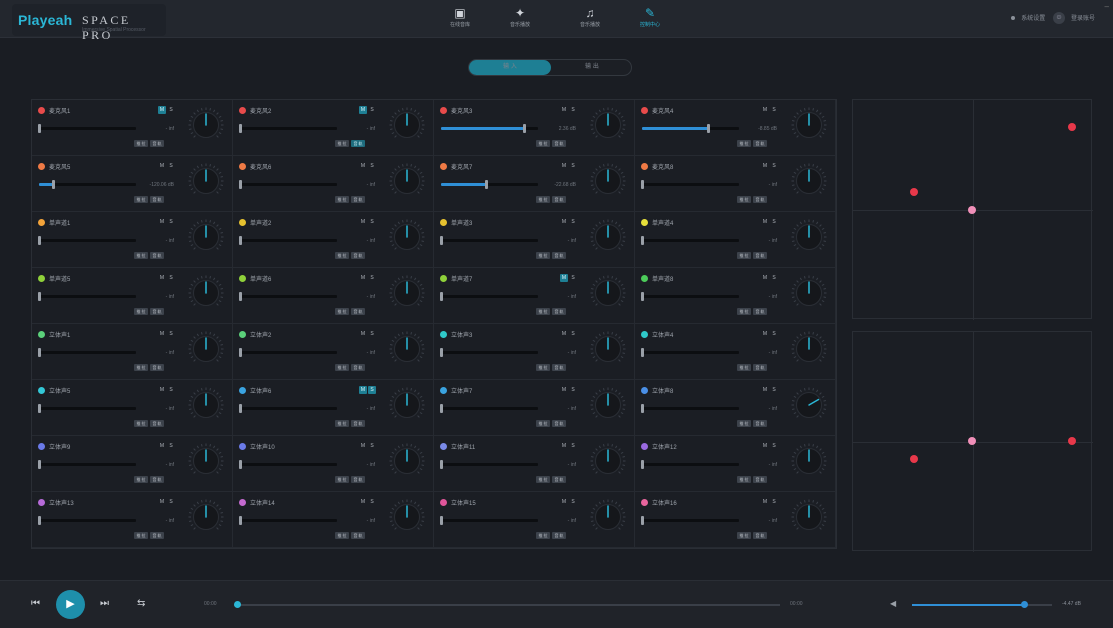  Describe the element at coordinates (510, 67) in the screenshot. I see `tab-input: 输 入` at that location.